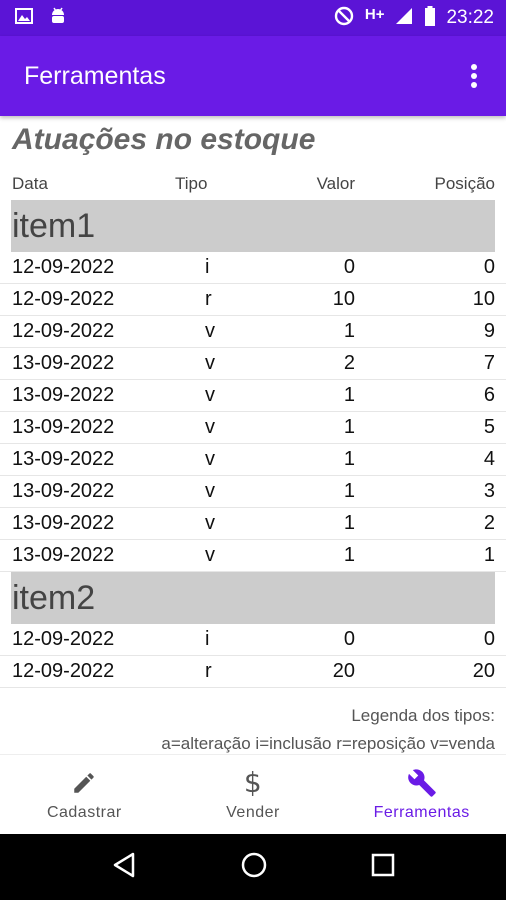  What do you see at coordinates (253, 460) in the screenshot?
I see `table-row: 13-09-2022 v 1 4` at bounding box center [253, 460].